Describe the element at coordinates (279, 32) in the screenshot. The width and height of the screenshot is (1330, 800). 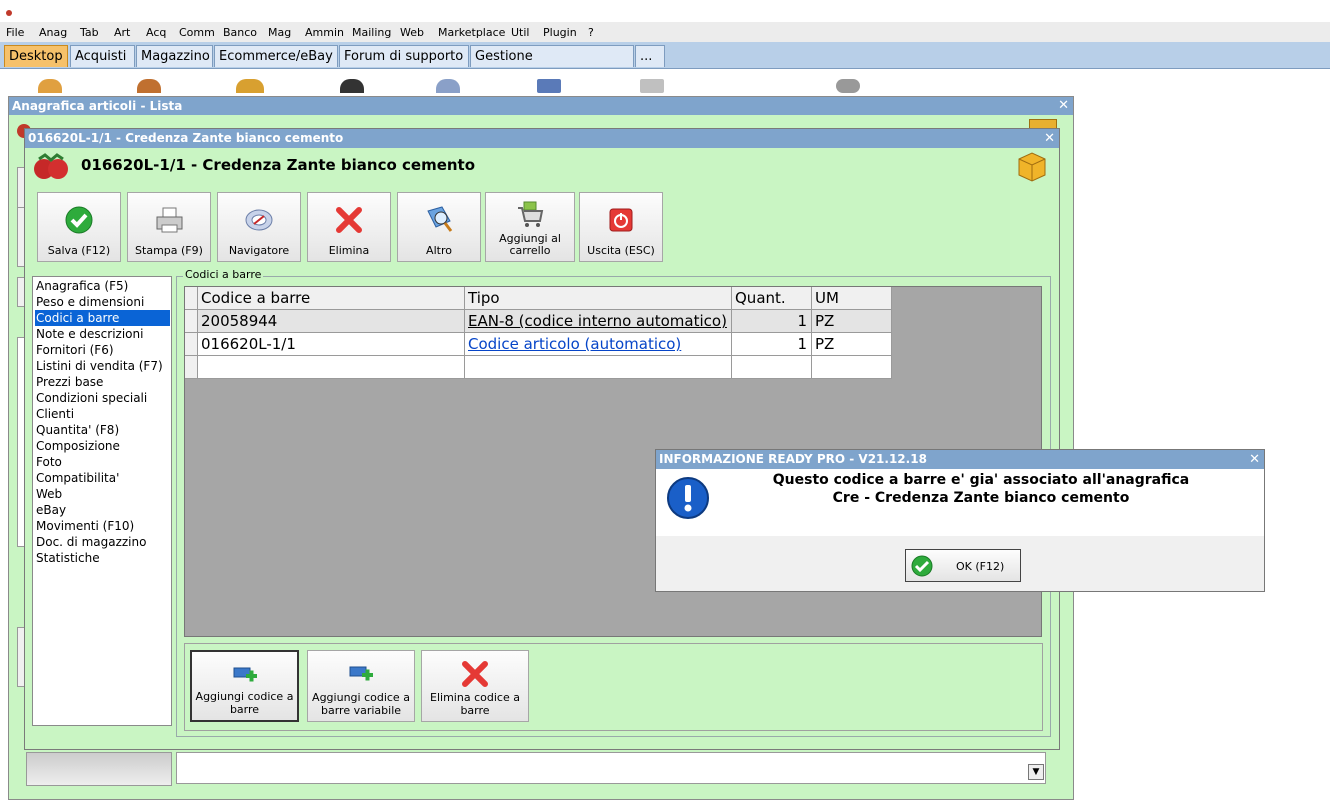
I see `menu-mag: Mag` at that location.